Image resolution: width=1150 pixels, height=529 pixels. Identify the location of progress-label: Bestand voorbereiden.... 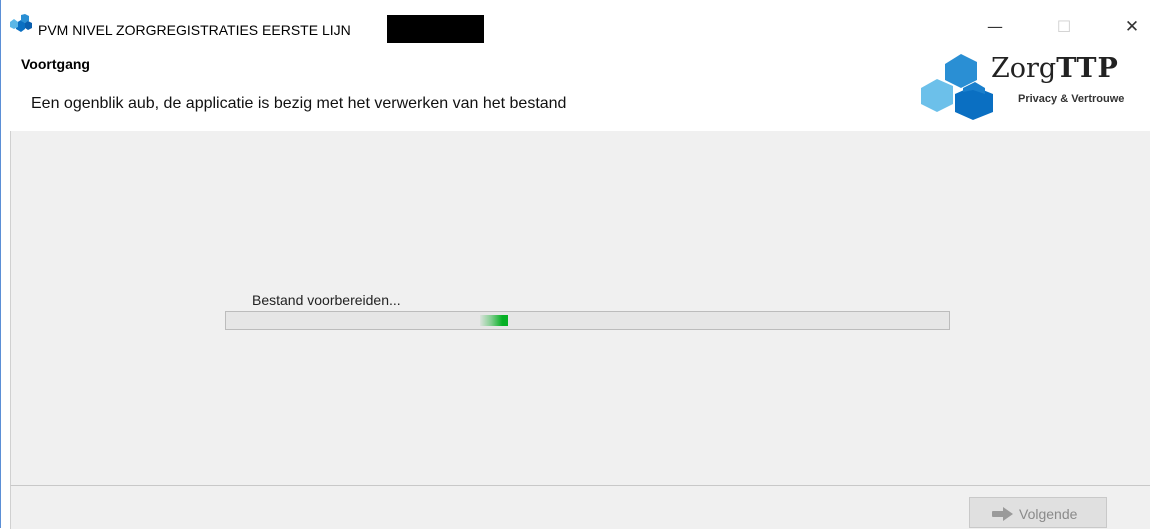
(326, 300).